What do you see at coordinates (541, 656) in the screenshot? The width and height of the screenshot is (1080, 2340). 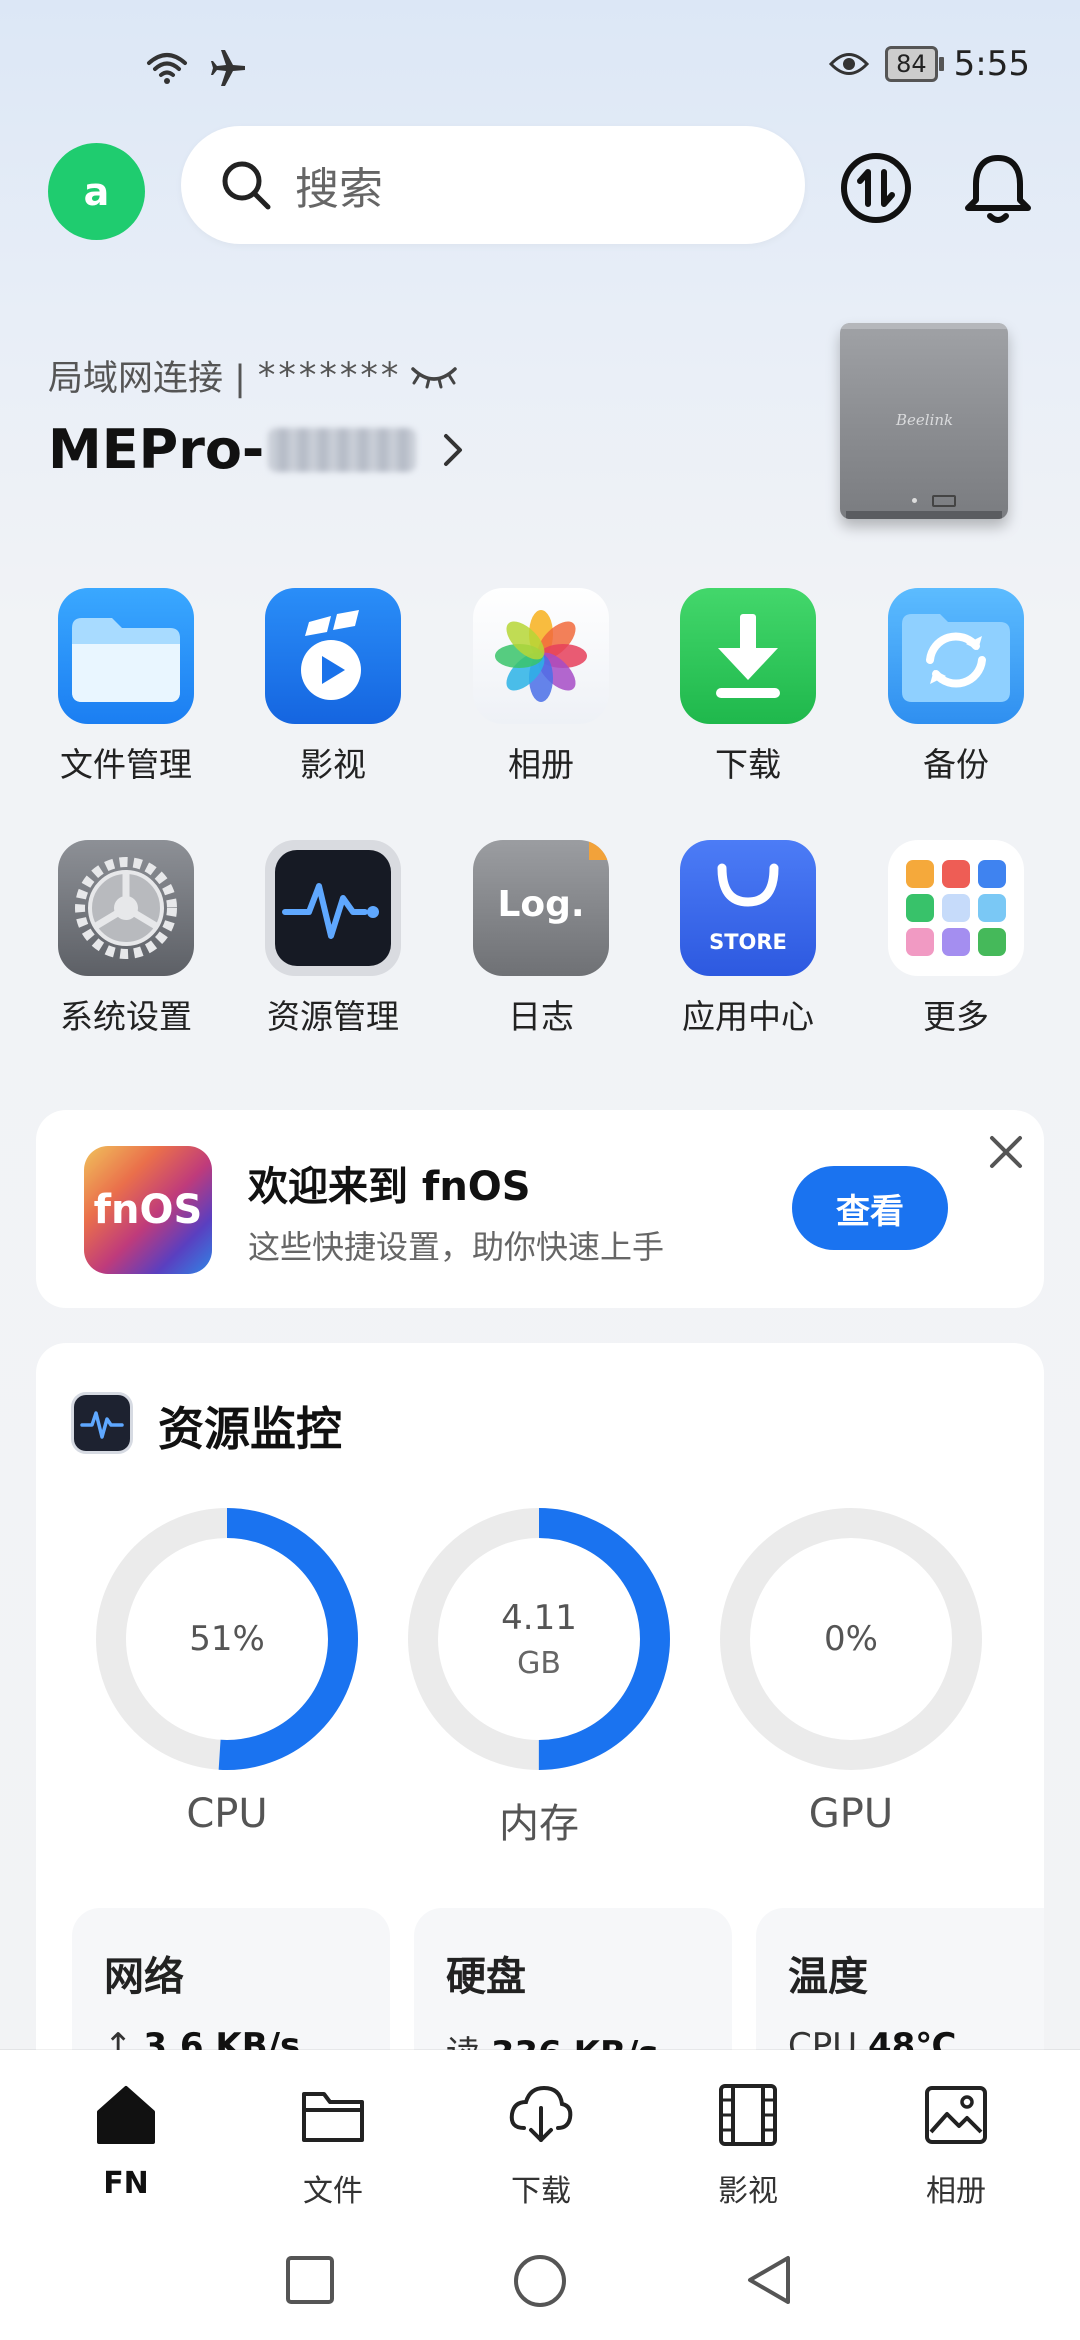 I see `photos-icon` at bounding box center [541, 656].